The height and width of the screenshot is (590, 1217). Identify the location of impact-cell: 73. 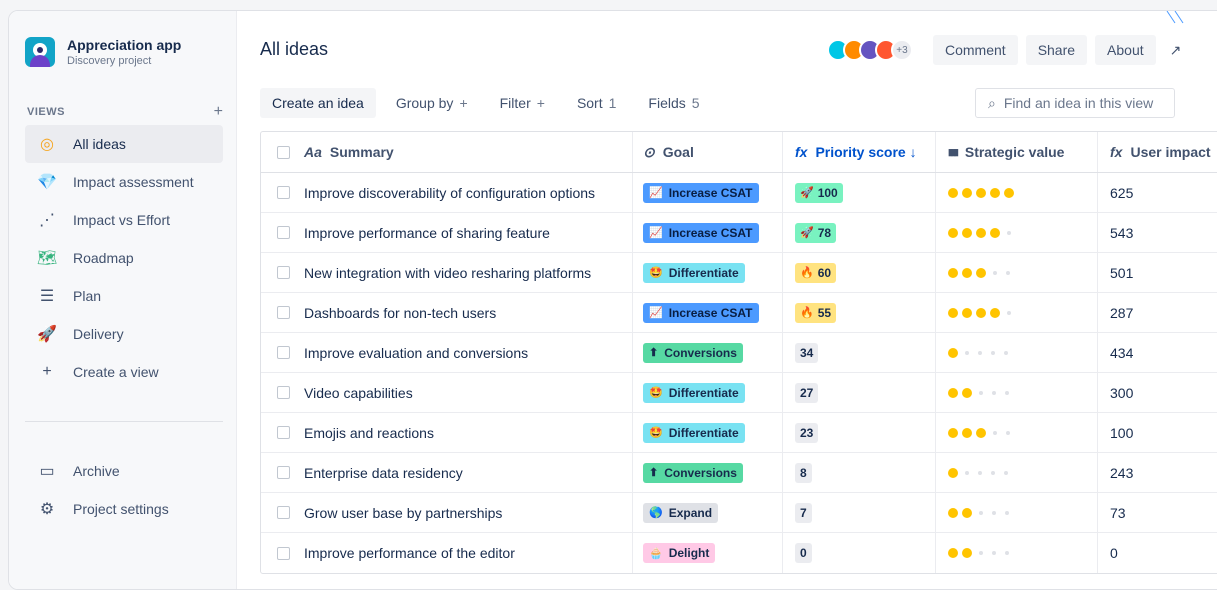
(1157, 512).